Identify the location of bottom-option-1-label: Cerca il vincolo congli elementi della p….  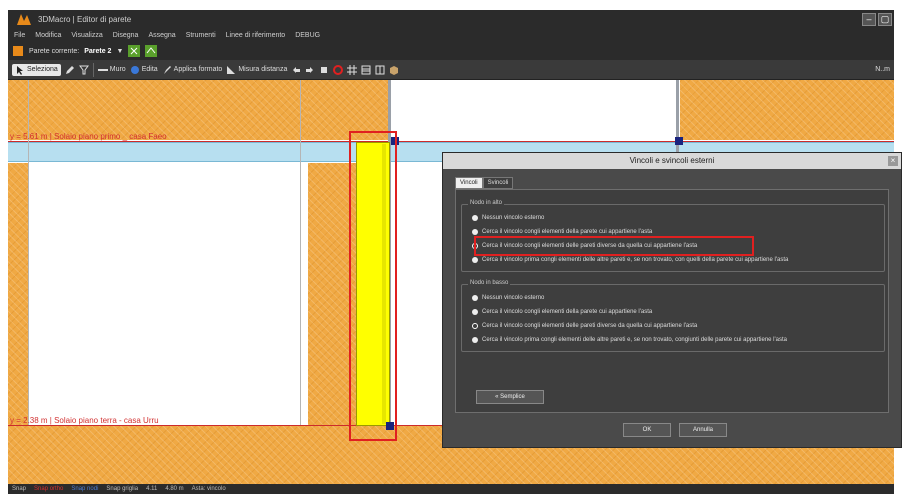
(567, 312).